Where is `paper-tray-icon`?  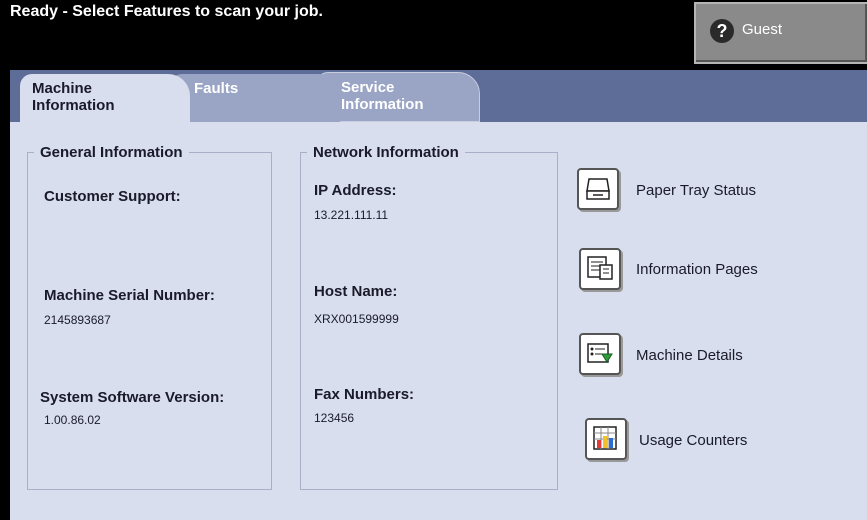 paper-tray-icon is located at coordinates (598, 189).